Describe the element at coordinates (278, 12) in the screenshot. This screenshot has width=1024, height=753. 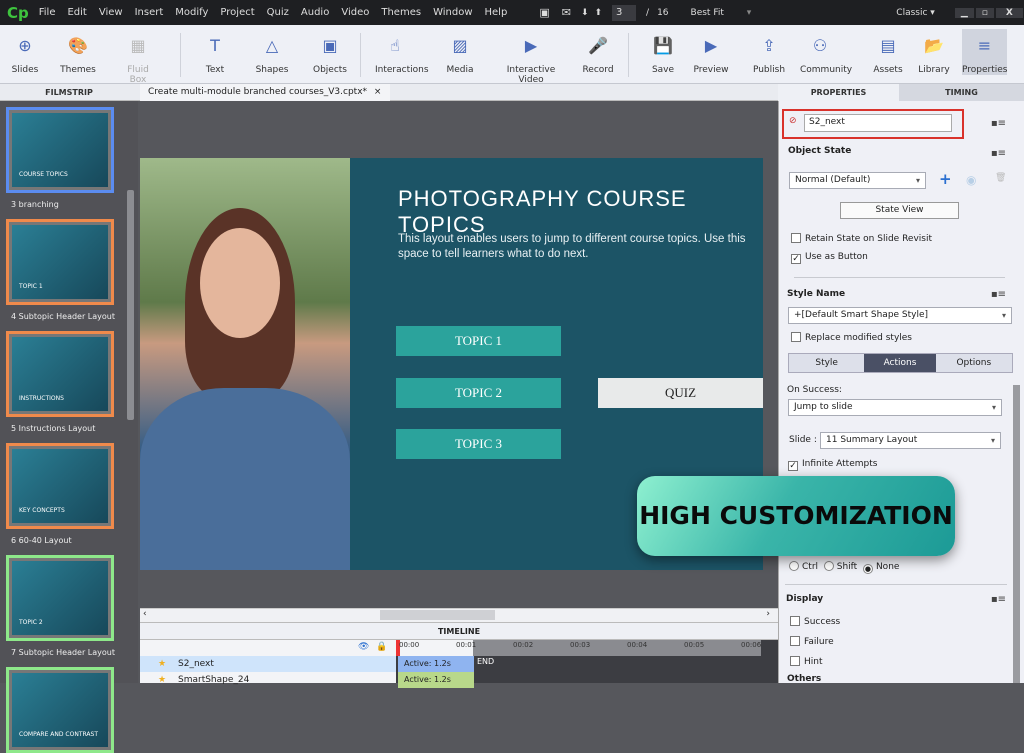
I see `menu-quiz: Quiz` at that location.